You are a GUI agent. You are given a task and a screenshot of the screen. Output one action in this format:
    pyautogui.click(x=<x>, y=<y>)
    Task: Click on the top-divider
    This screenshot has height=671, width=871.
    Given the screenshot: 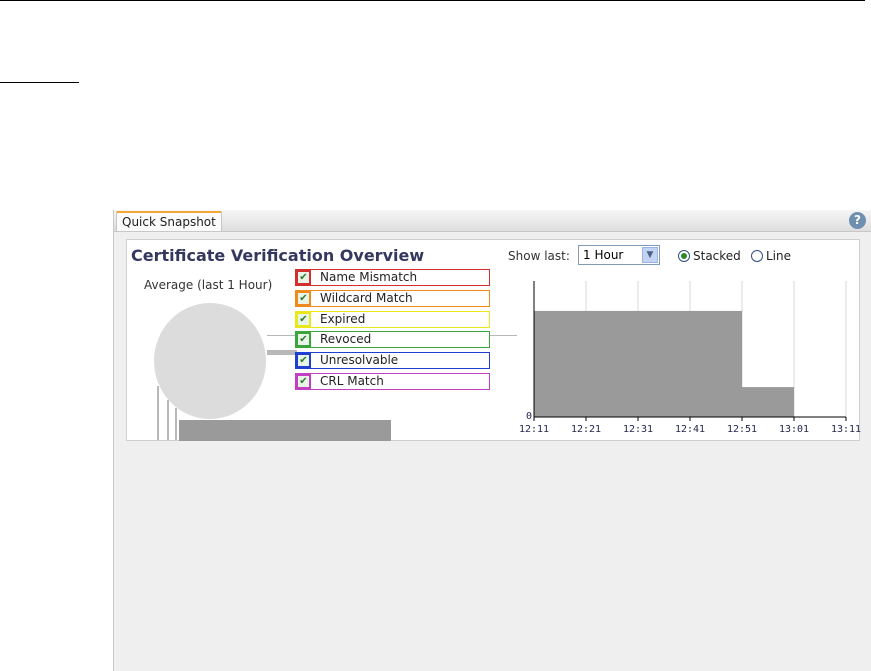 What is the action you would take?
    pyautogui.click(x=432, y=0)
    